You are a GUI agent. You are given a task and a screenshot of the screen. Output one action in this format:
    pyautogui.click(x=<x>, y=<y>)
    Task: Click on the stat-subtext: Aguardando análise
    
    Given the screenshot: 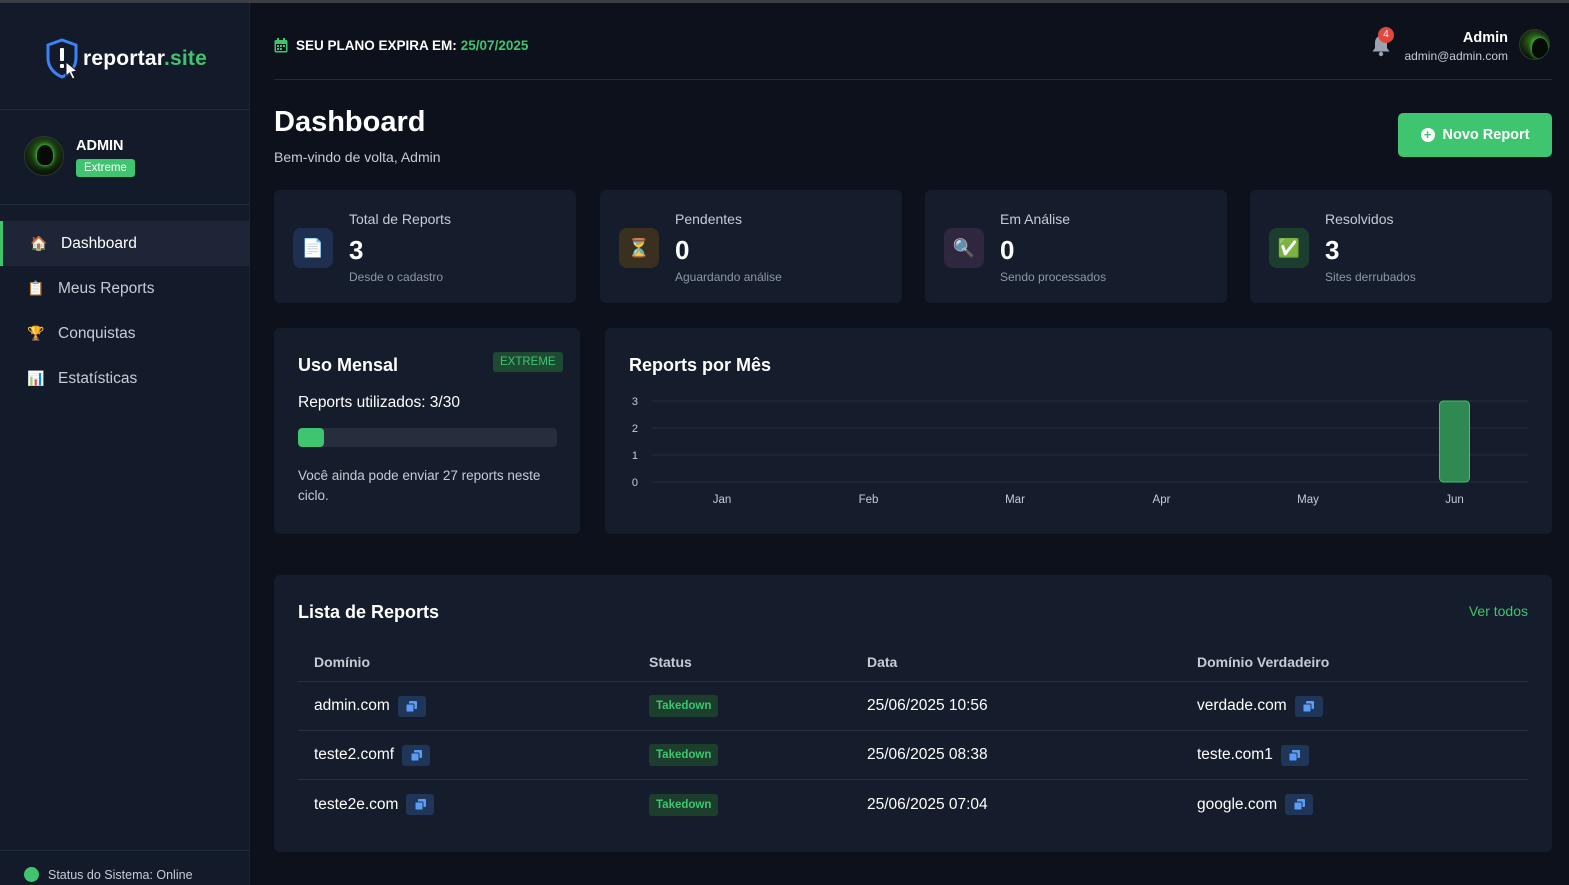 What is the action you would take?
    pyautogui.click(x=728, y=277)
    